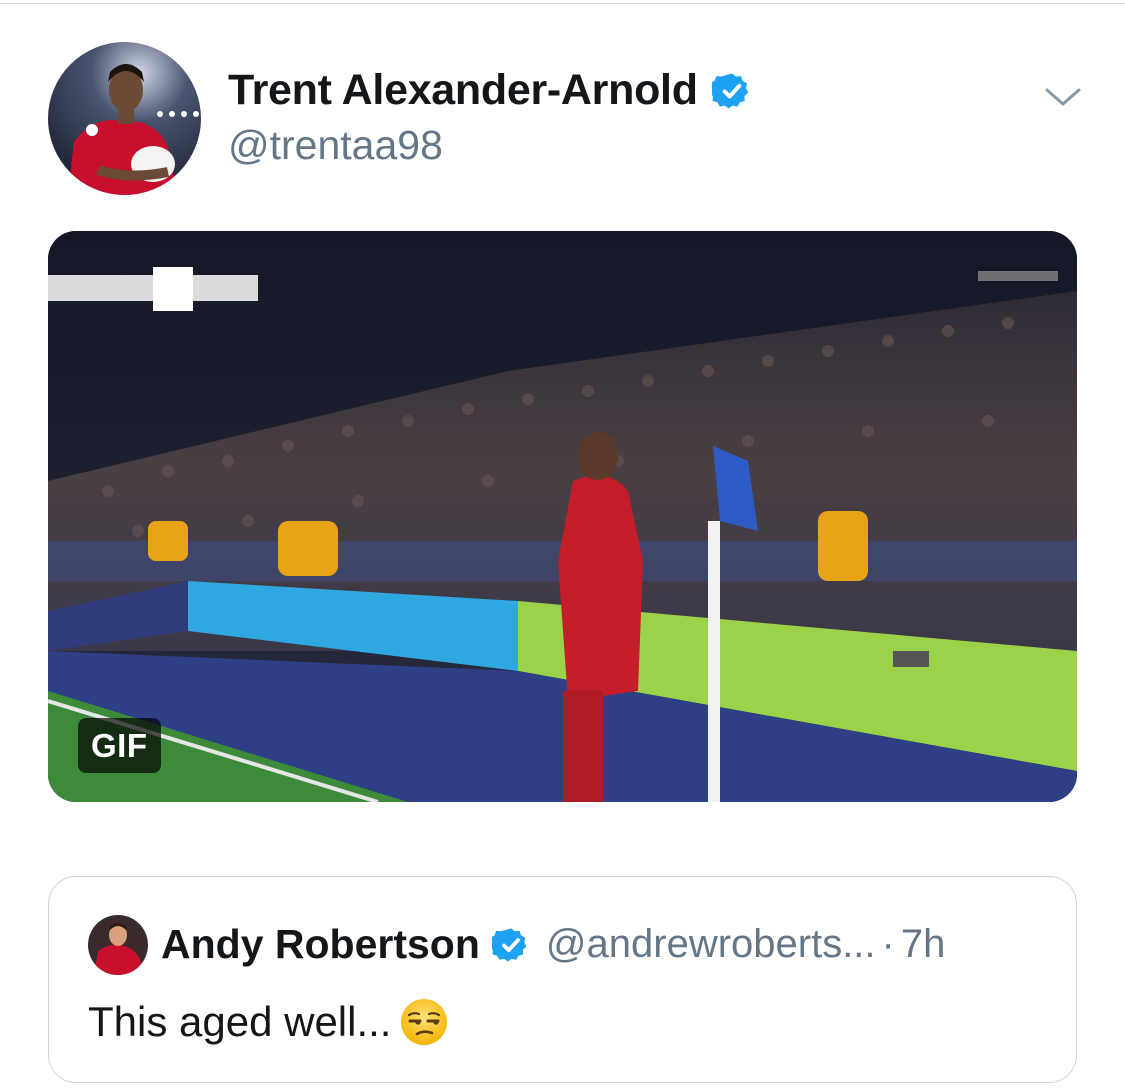  Describe the element at coordinates (119, 745) in the screenshot. I see `gif-badge: GIF` at that location.